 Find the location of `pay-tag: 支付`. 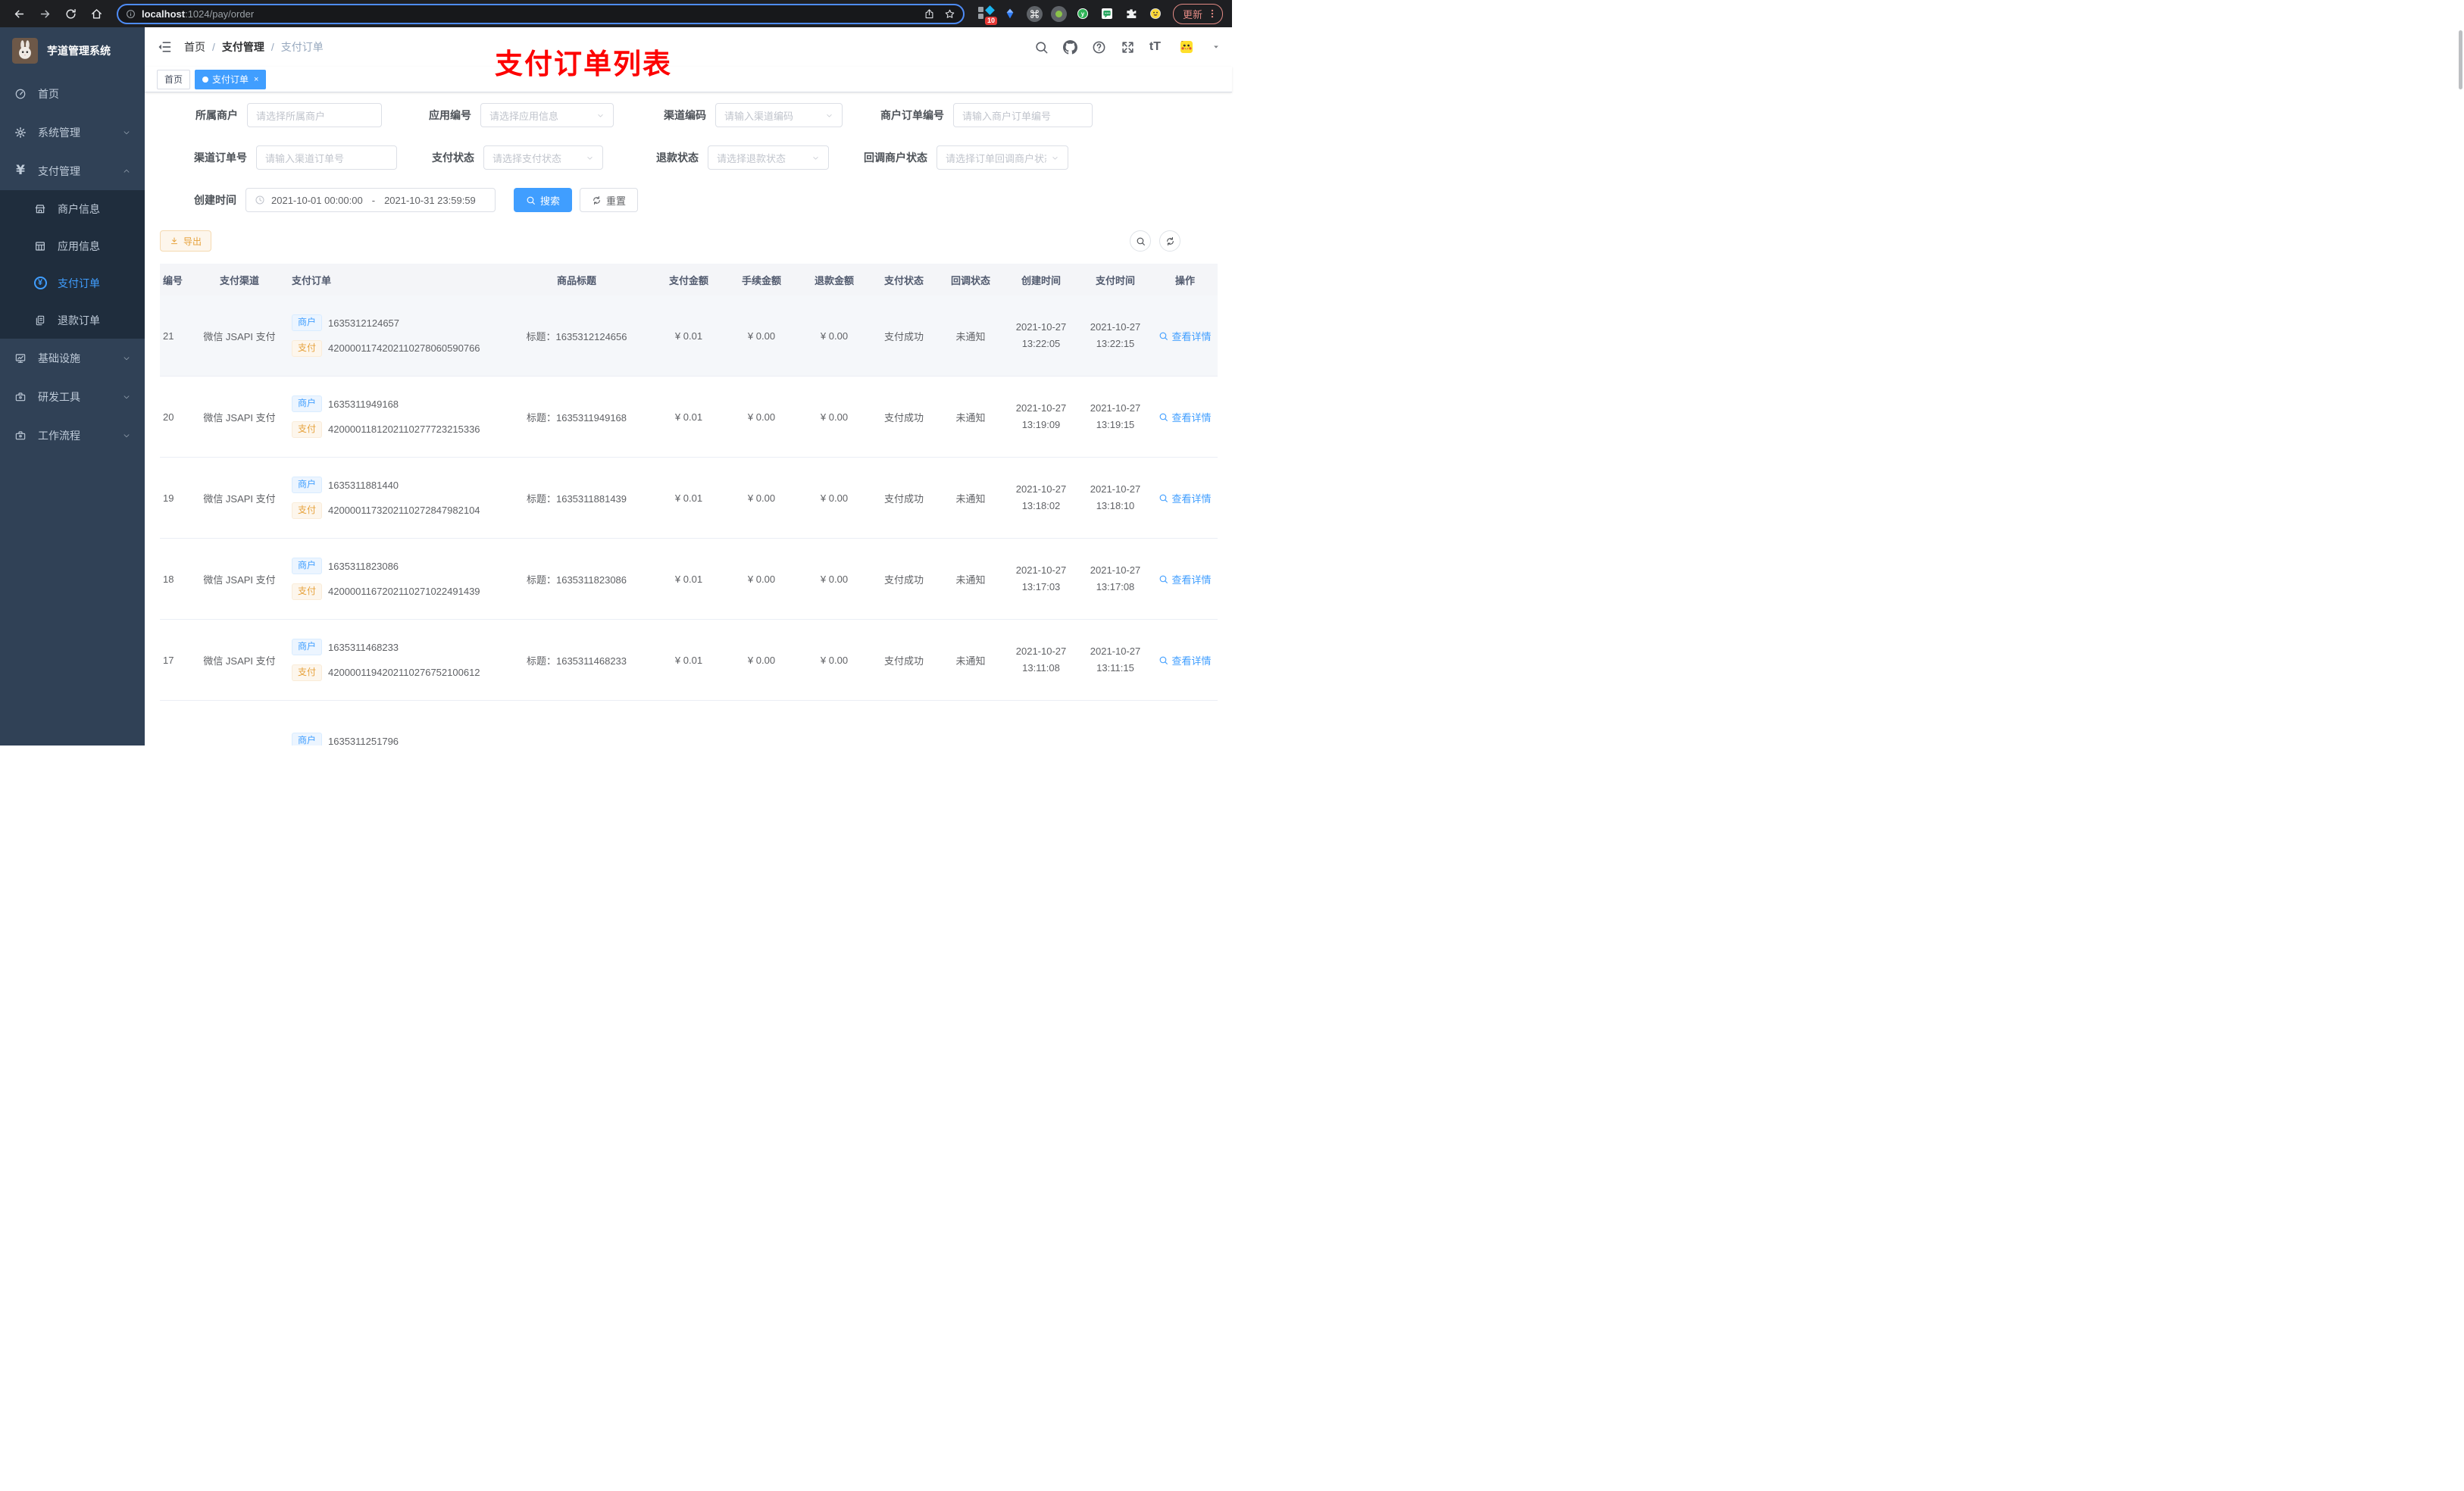

pay-tag: 支付 is located at coordinates (307, 429).